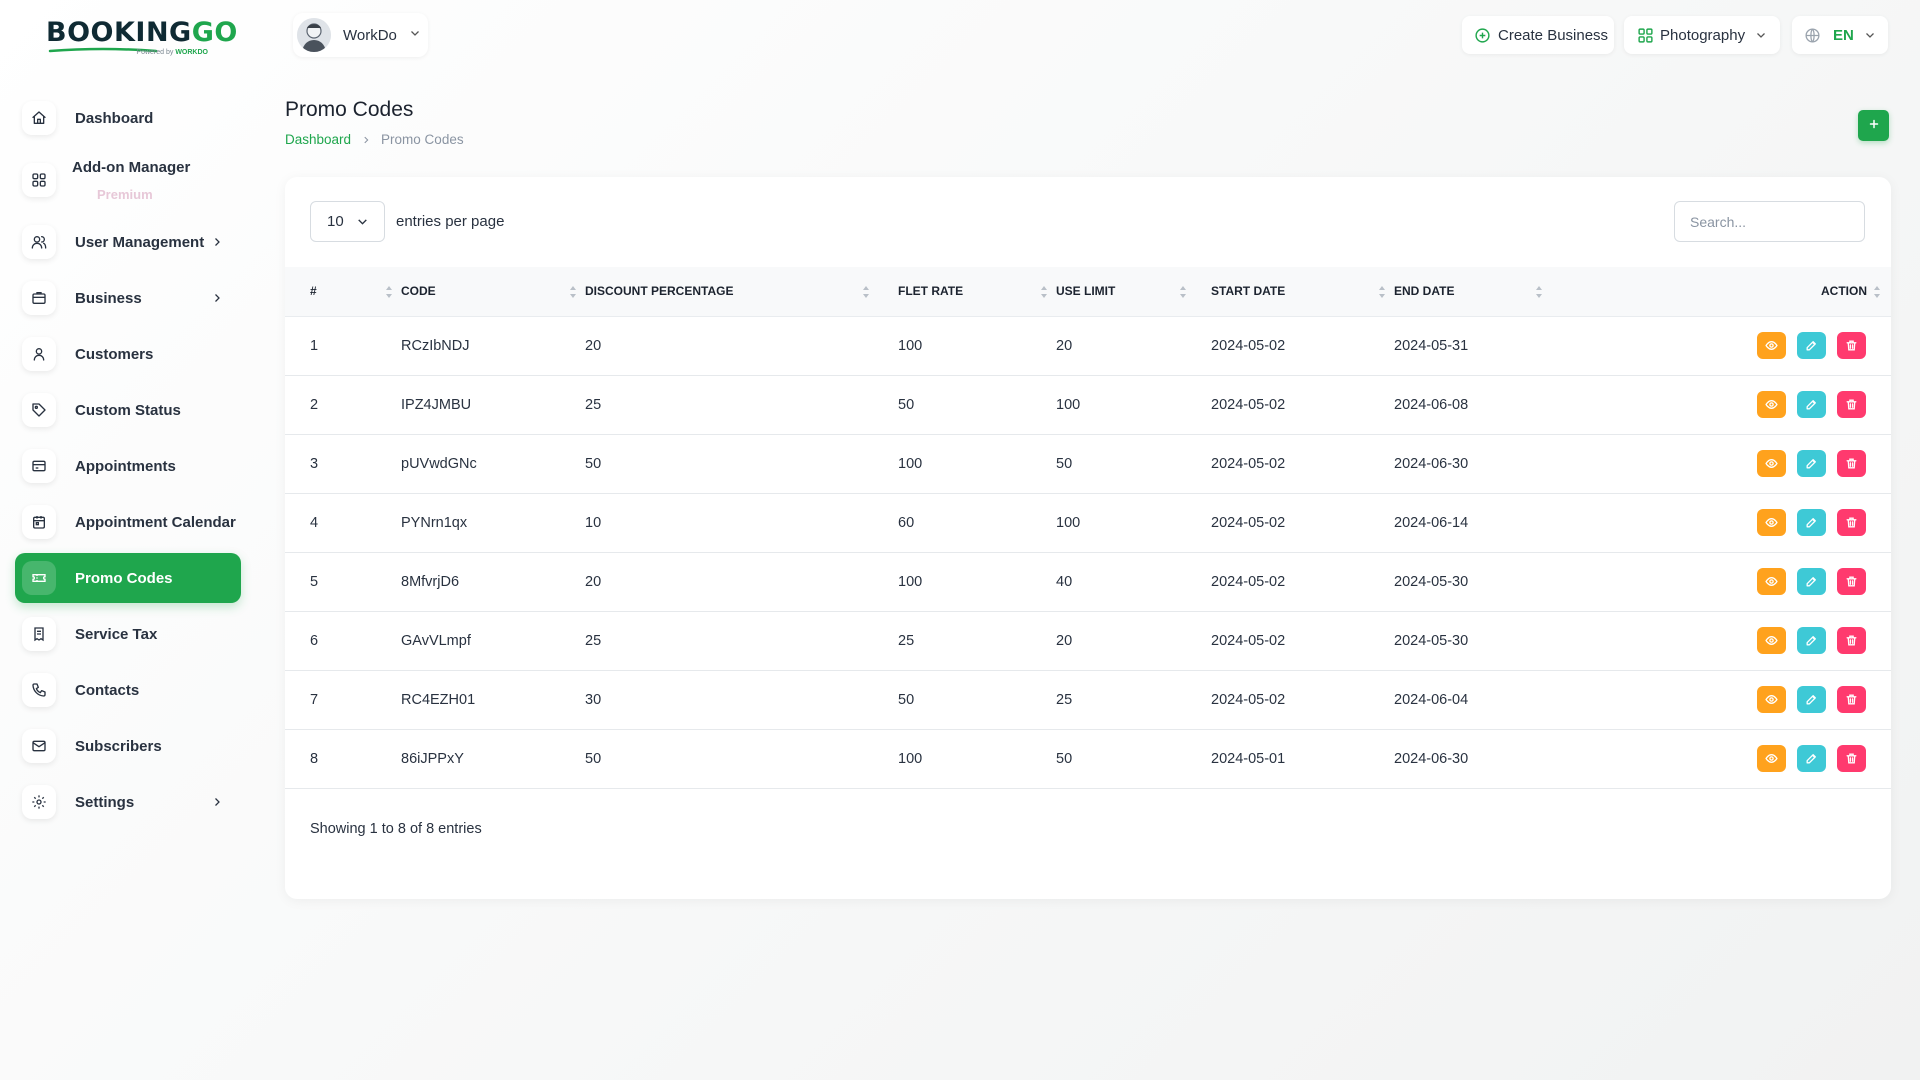 Image resolution: width=1920 pixels, height=1080 pixels. Describe the element at coordinates (191, 52) in the screenshot. I see `logo-powered-brand: WORKDO` at that location.